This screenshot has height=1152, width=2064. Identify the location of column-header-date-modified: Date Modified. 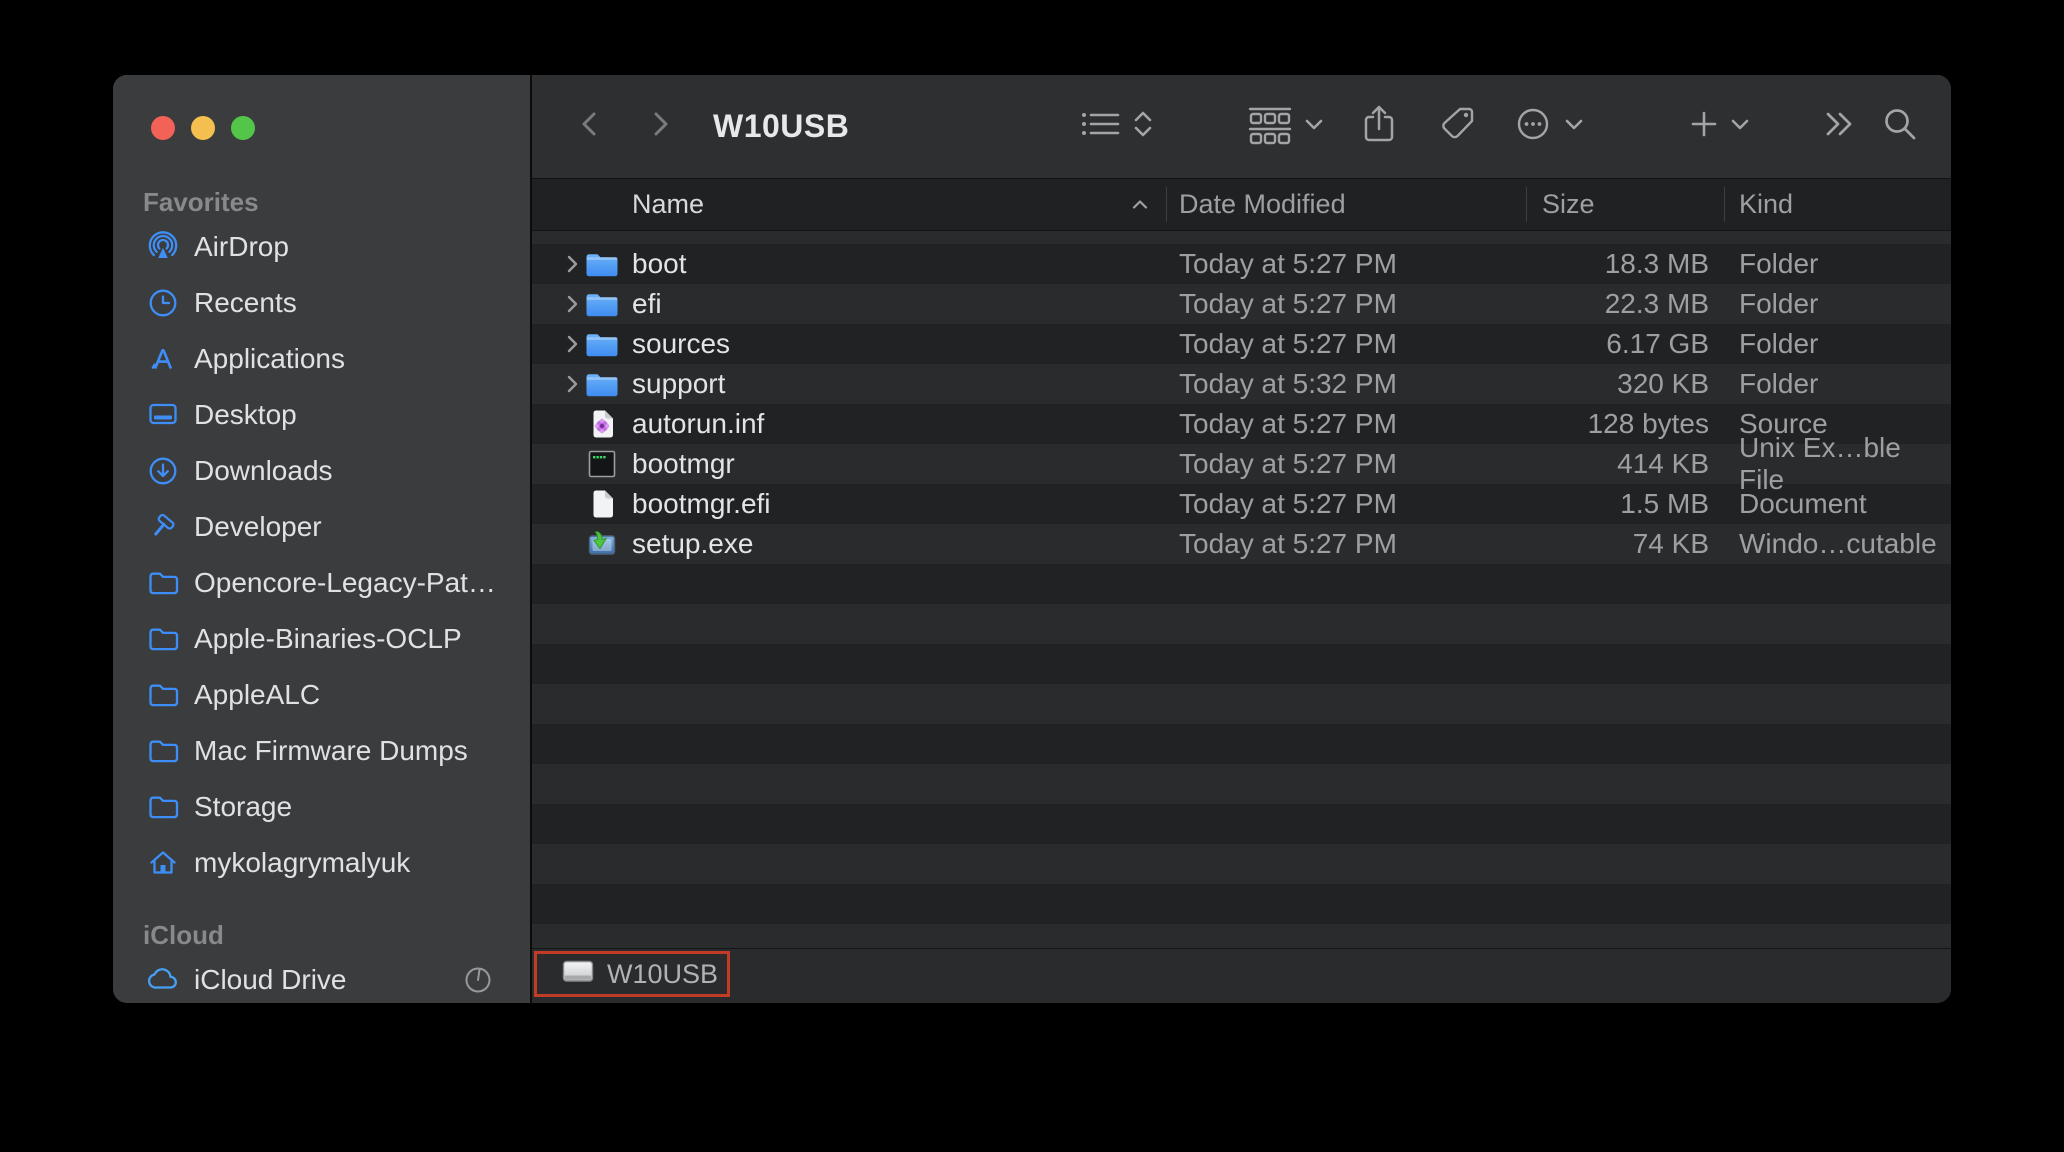
(1262, 204).